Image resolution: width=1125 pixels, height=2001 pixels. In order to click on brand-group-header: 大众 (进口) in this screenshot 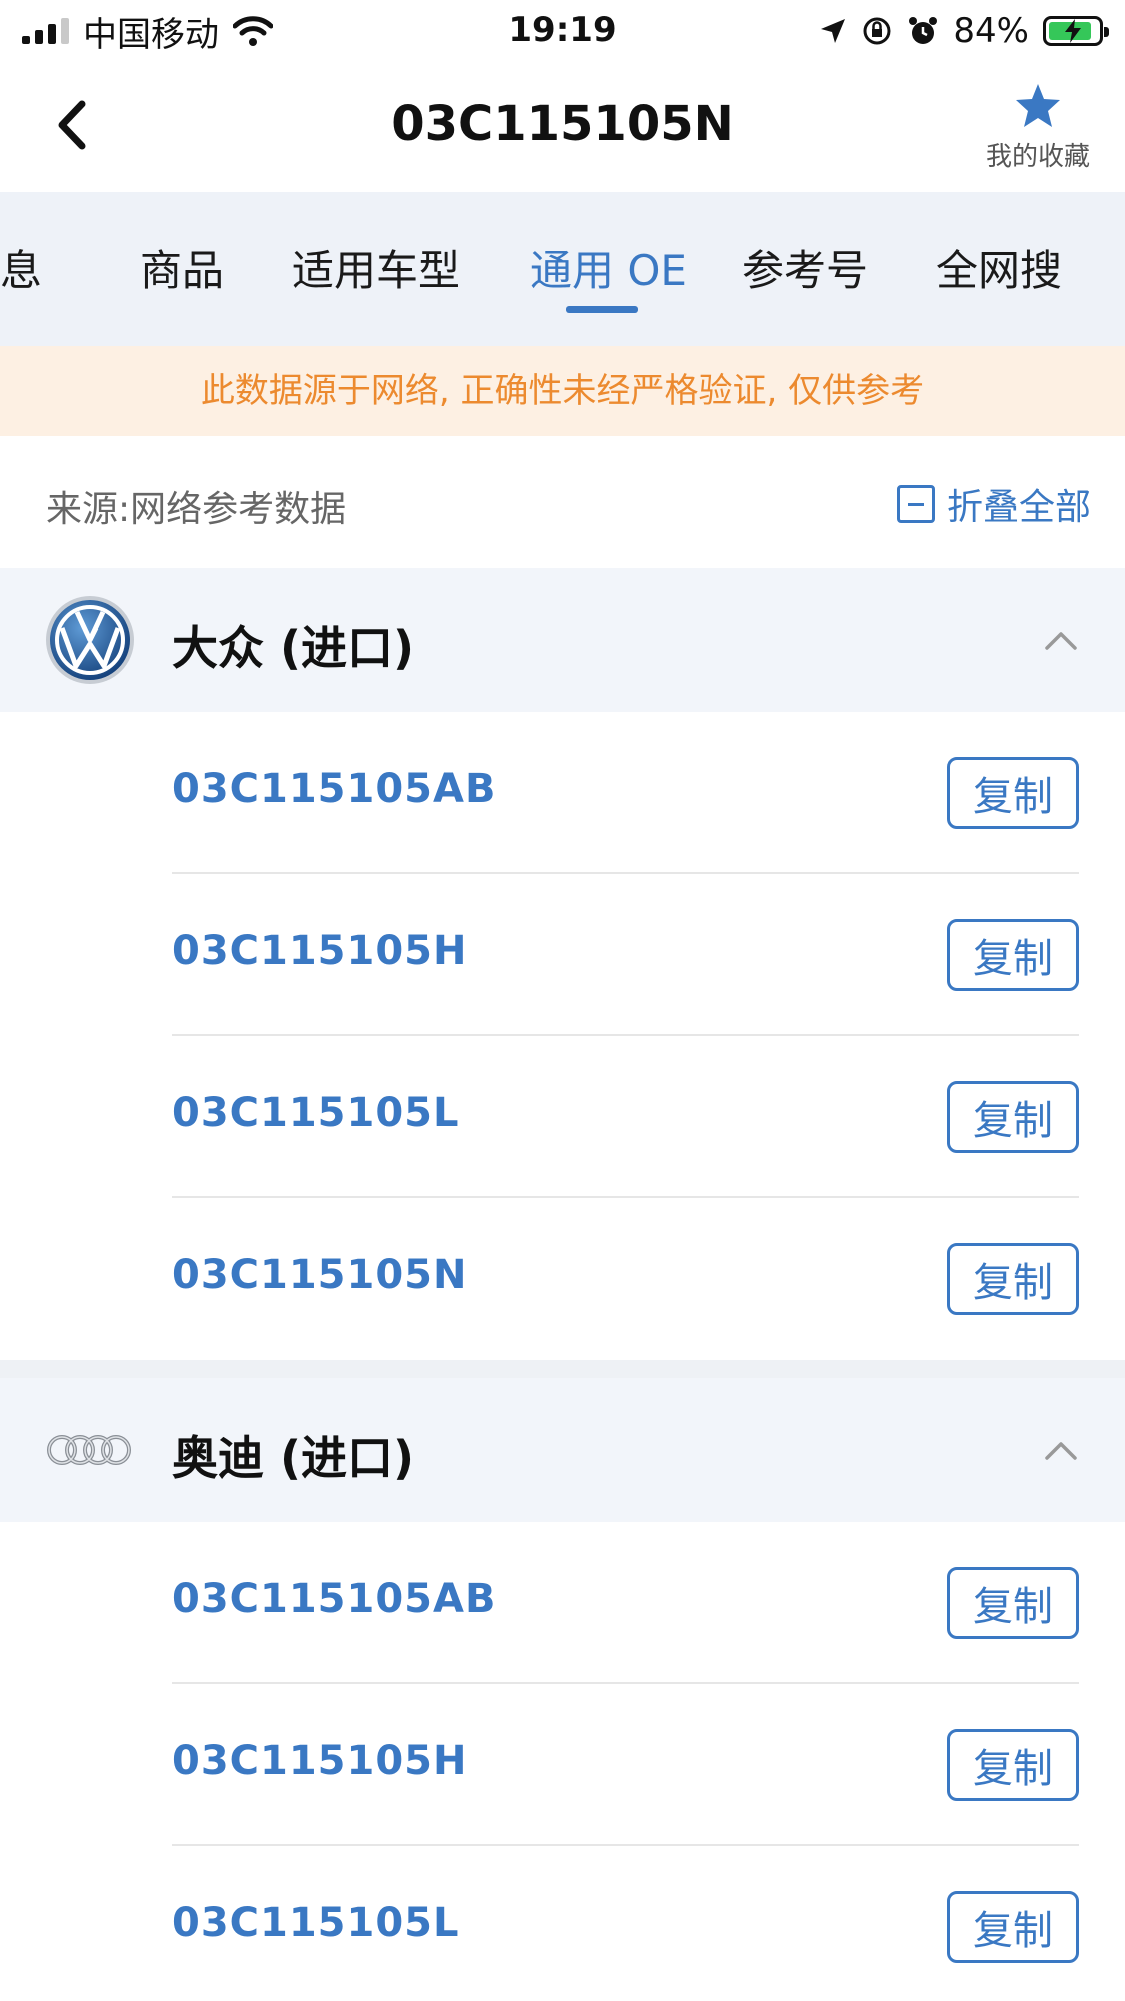, I will do `click(562, 640)`.